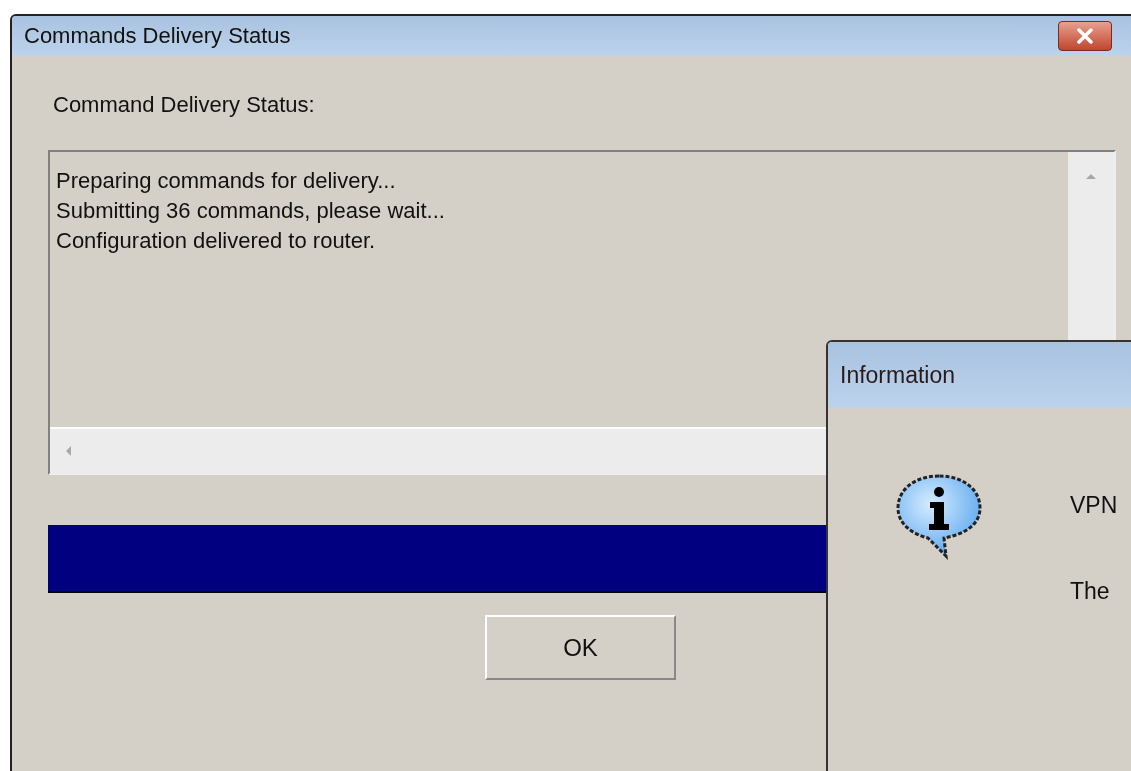  I want to click on message-text: The, so click(1090, 592).